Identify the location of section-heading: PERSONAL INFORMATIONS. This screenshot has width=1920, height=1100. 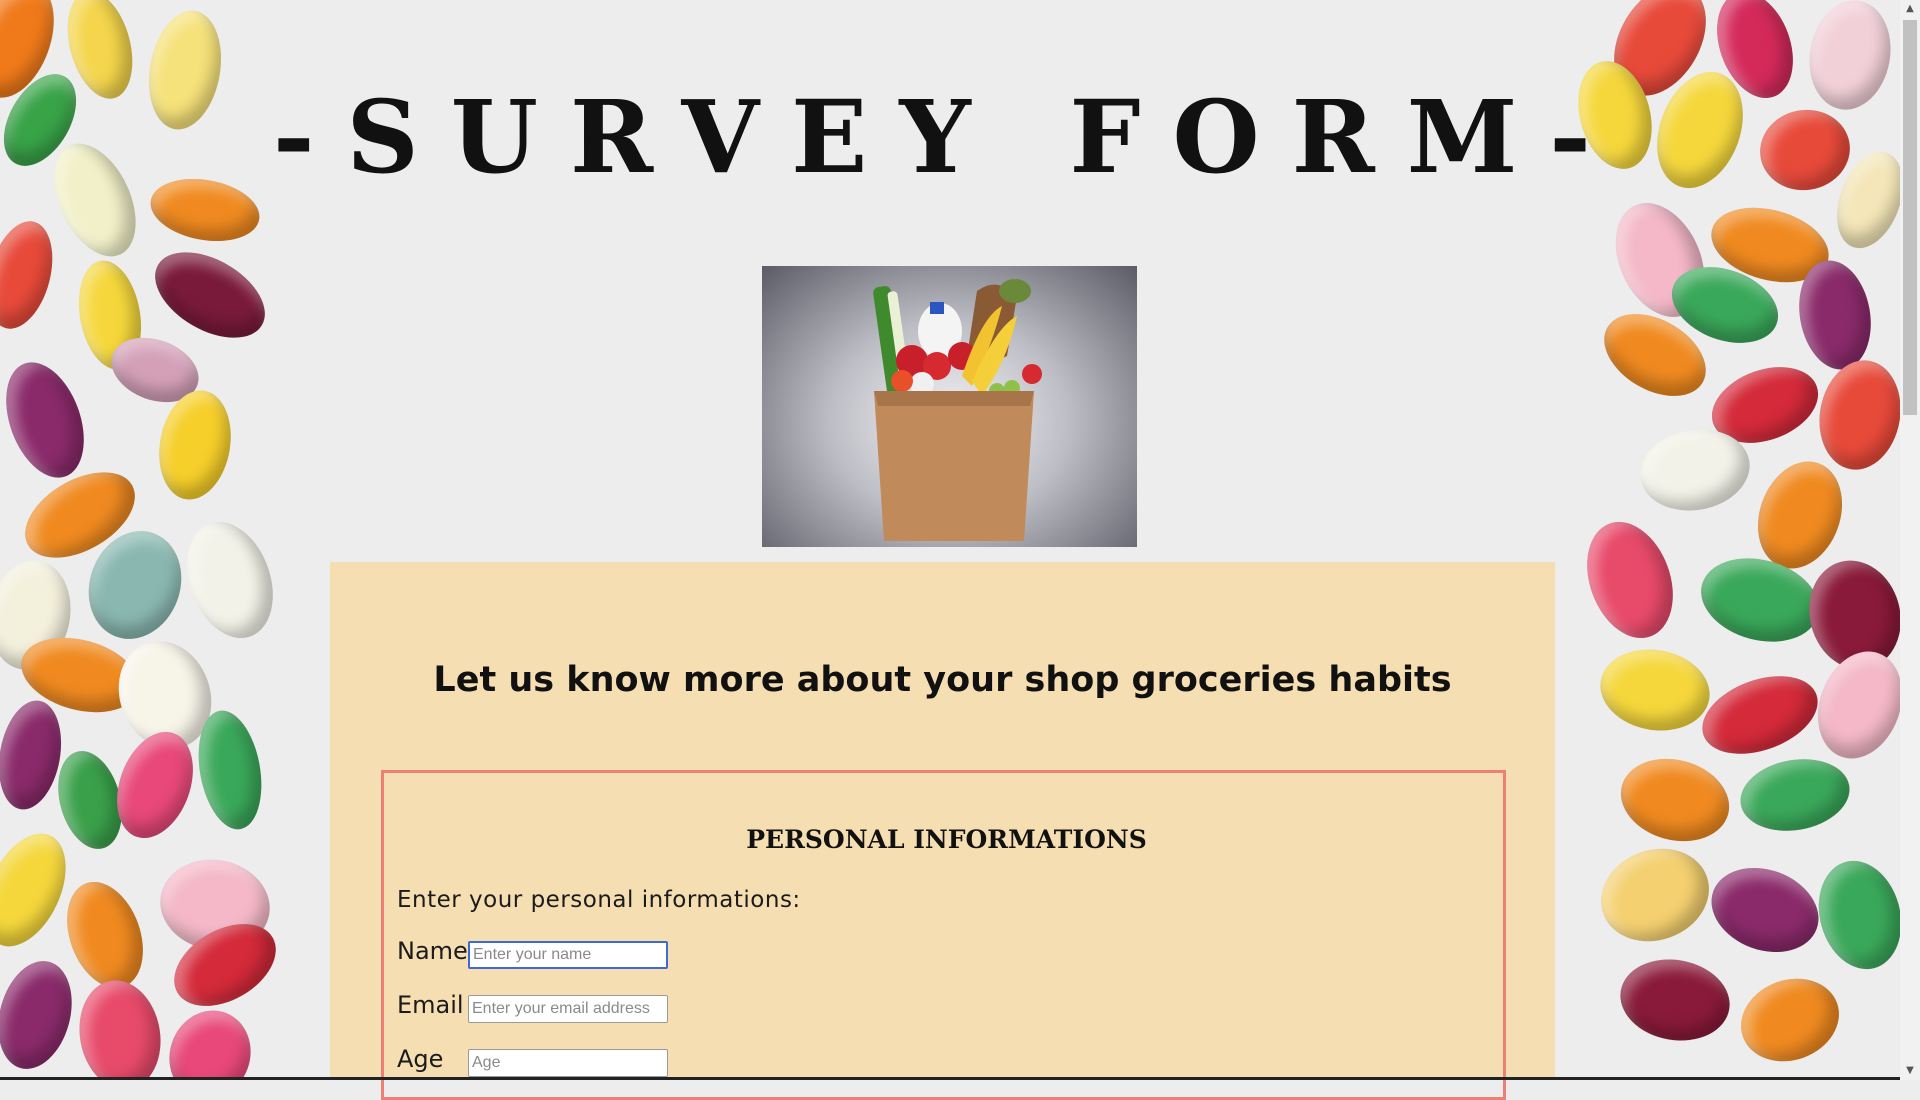
(946, 839).